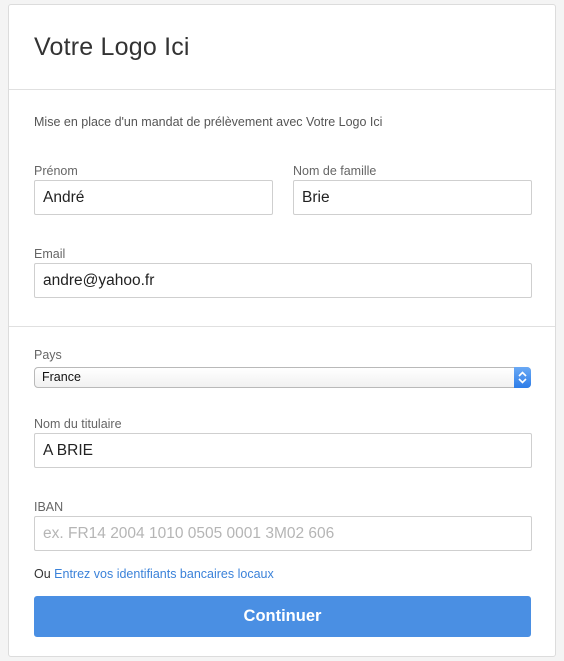 The width and height of the screenshot is (564, 661). Describe the element at coordinates (78, 424) in the screenshot. I see `account-holder-label: Nom du titulaire` at that location.